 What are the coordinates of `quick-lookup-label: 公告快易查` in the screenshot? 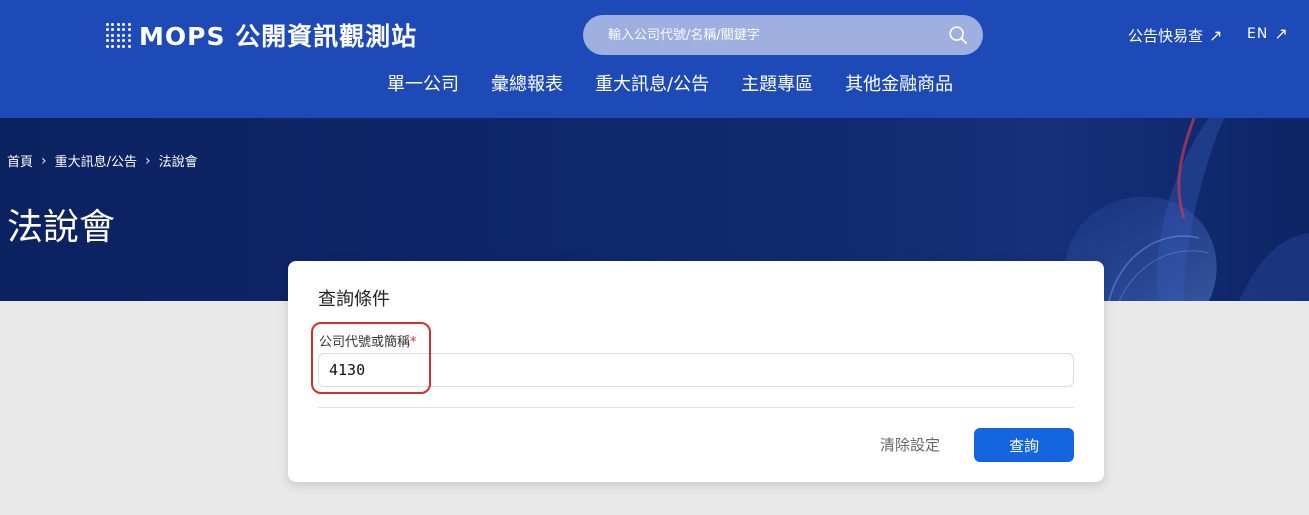 It's located at (1166, 36).